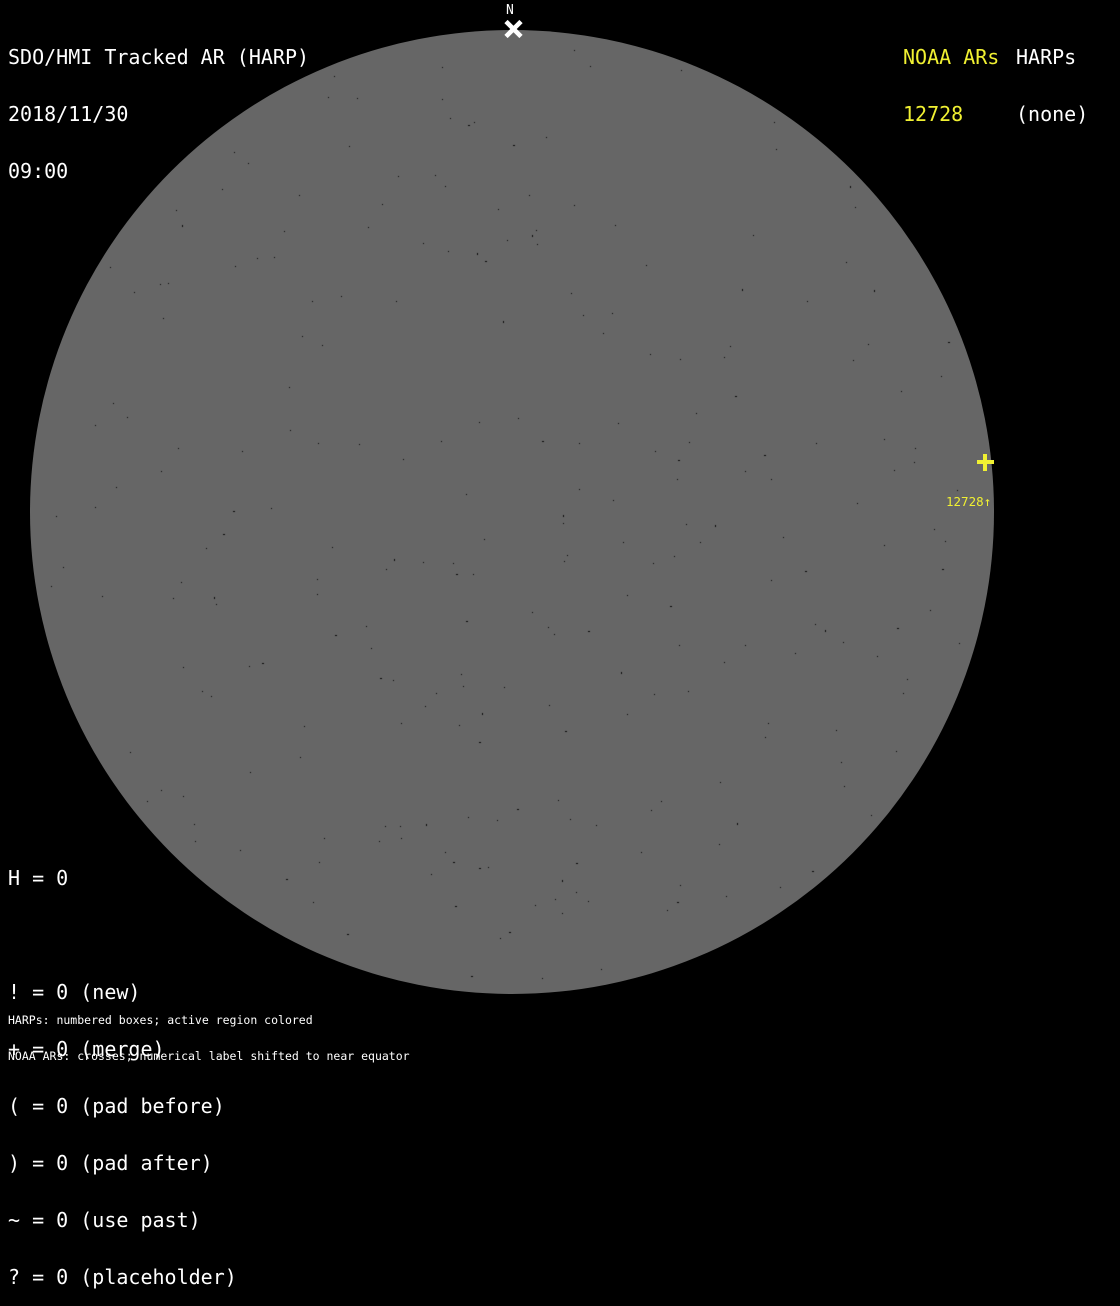 Image resolution: width=1120 pixels, height=1306 pixels. I want to click on legend-line: ? = 0 (placeholder), so click(122, 1277).